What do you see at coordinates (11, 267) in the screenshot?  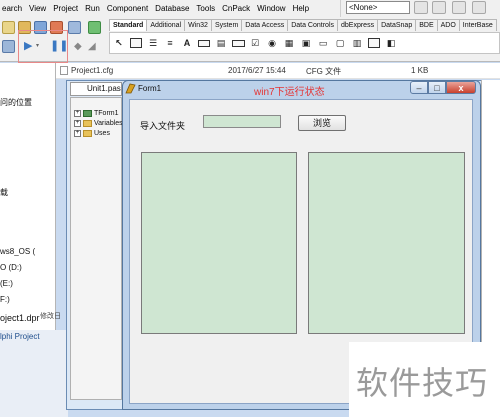 I see `nav-item-drive-d: O (D:)` at bounding box center [11, 267].